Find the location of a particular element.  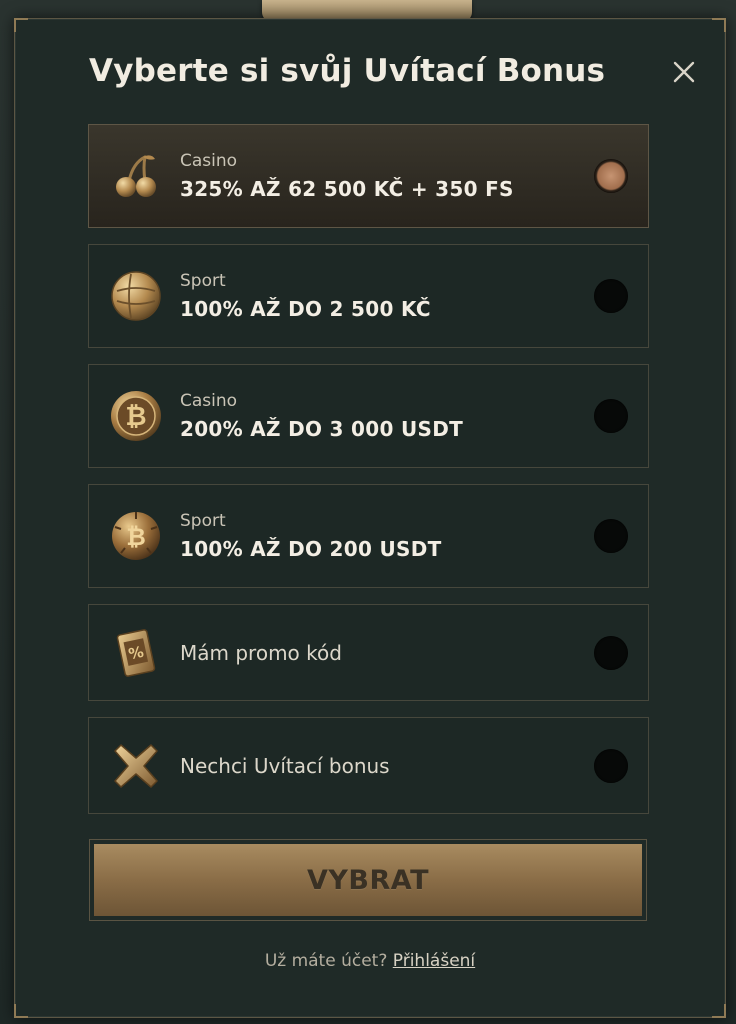

login-prompt: Už máte účet? Přihlášení is located at coordinates (370, 961).